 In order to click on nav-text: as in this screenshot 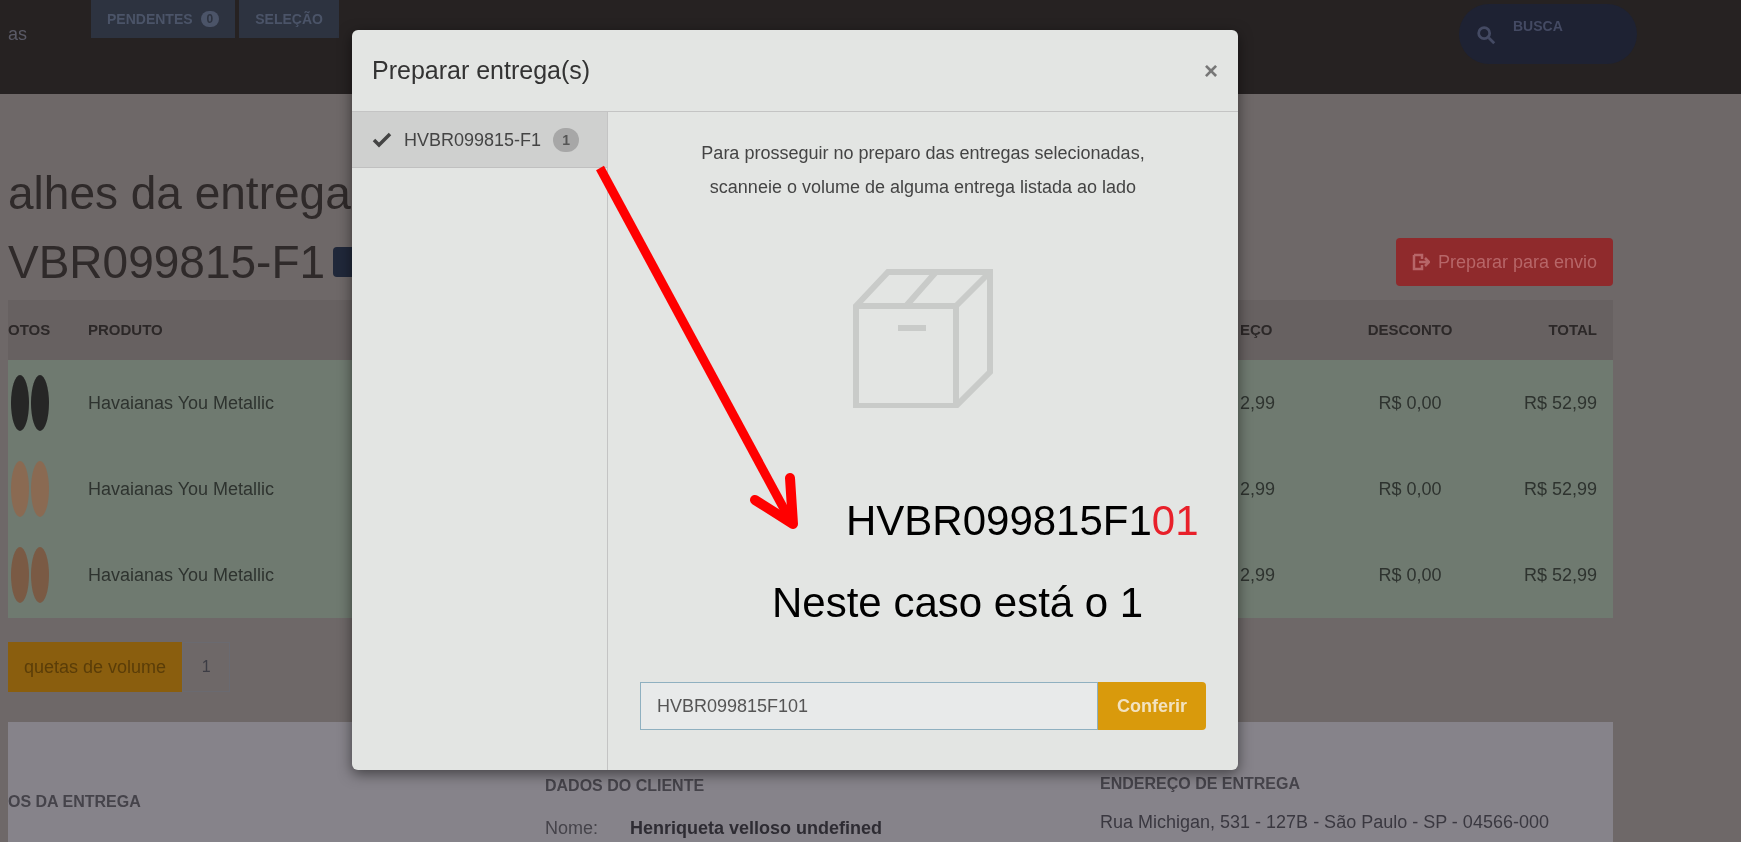, I will do `click(17, 34)`.